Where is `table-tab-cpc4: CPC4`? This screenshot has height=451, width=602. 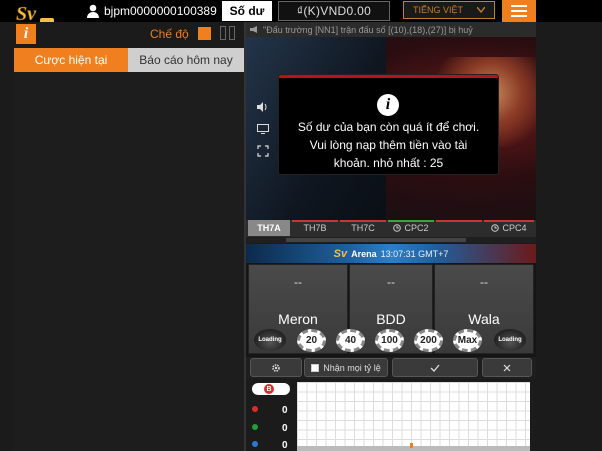
table-tab-cpc4: CPC4 is located at coordinates (509, 228).